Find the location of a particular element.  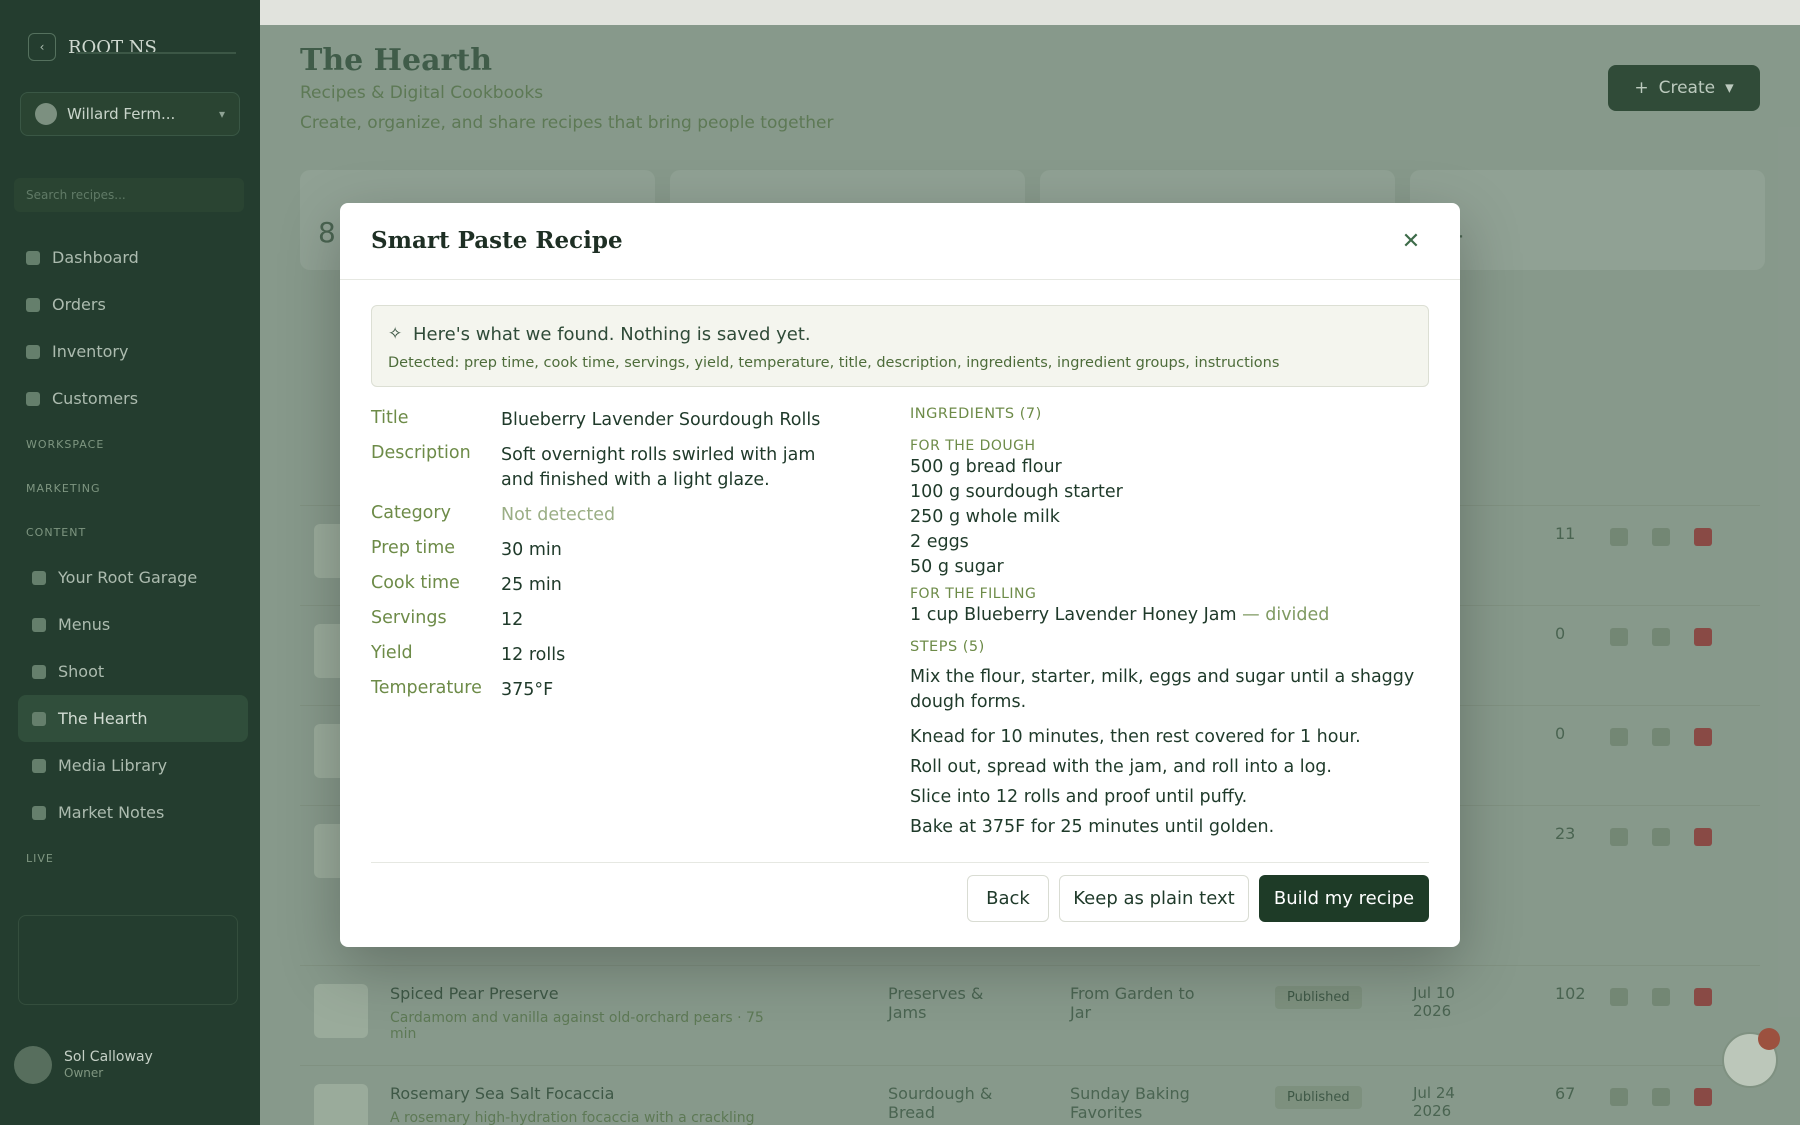

ingredients-heading: INGREDIENTS (7) is located at coordinates (976, 414).